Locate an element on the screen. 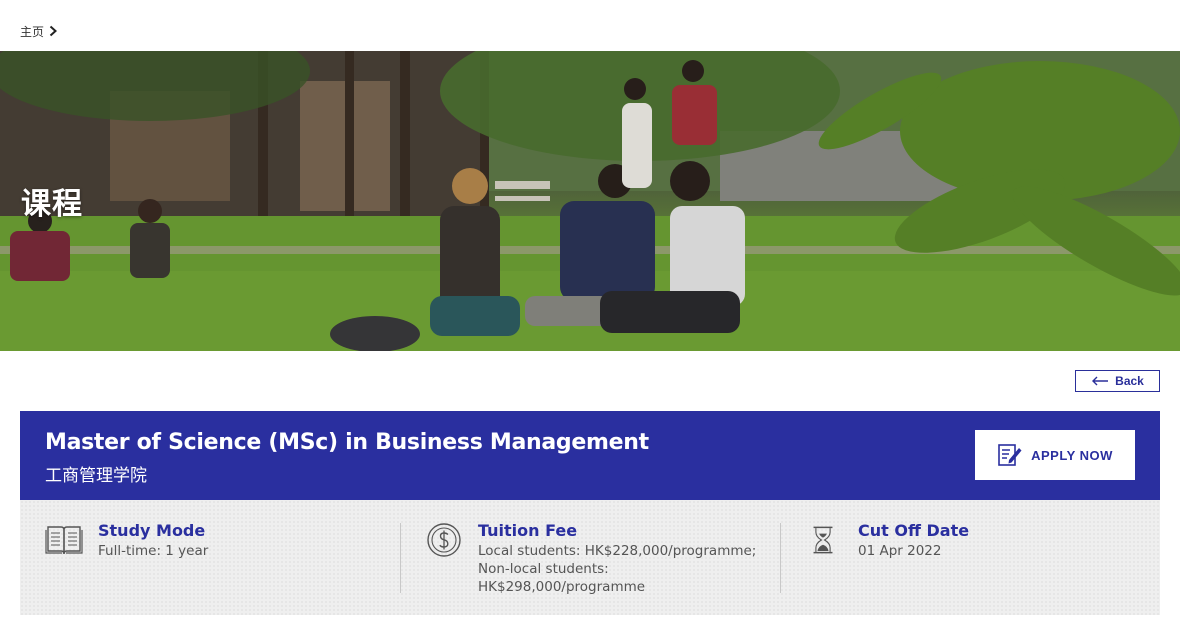 The image size is (1180, 642). study-mode-value: Full-time: 1 year is located at coordinates (153, 551).